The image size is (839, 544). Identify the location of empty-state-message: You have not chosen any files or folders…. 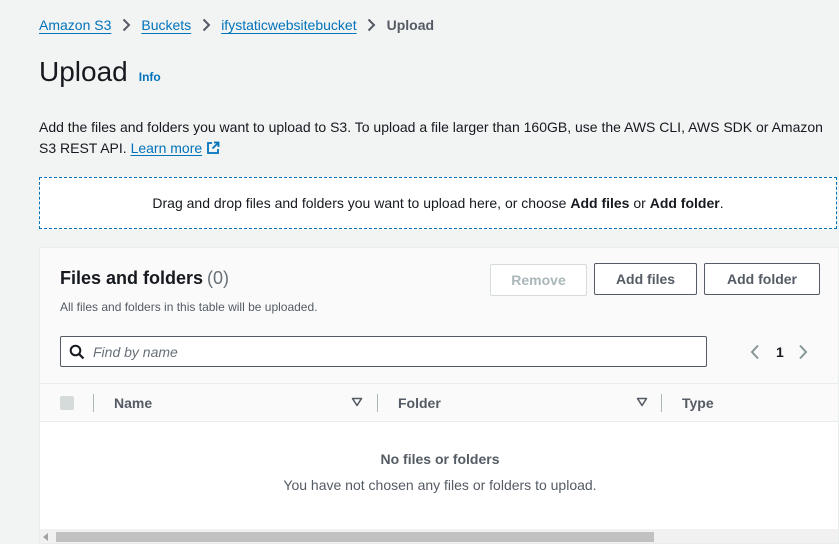
(440, 485).